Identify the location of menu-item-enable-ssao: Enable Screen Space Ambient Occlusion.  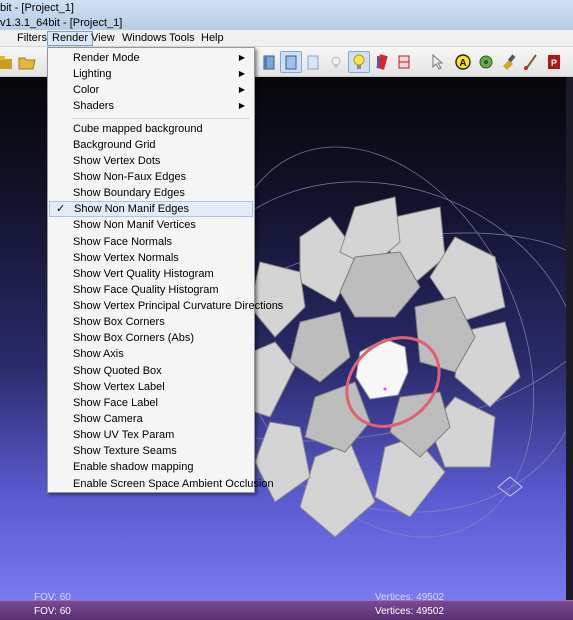
(161, 484).